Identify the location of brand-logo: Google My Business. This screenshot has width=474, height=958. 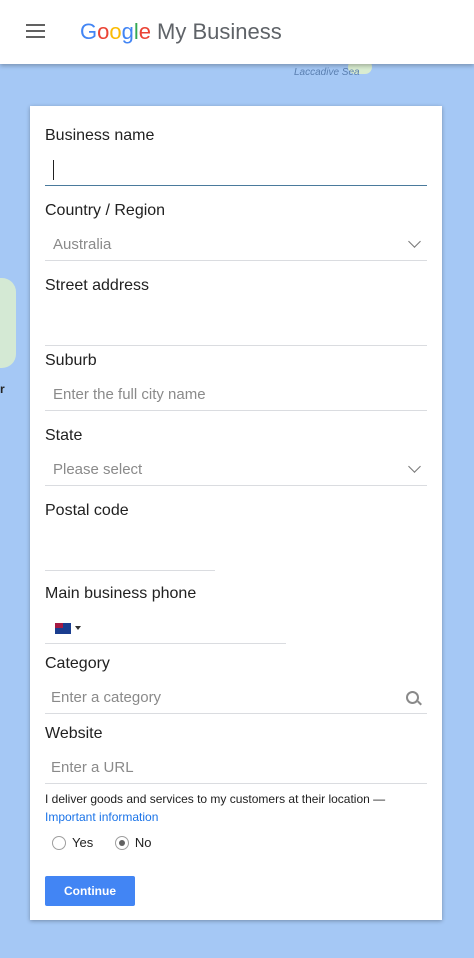
(181, 32).